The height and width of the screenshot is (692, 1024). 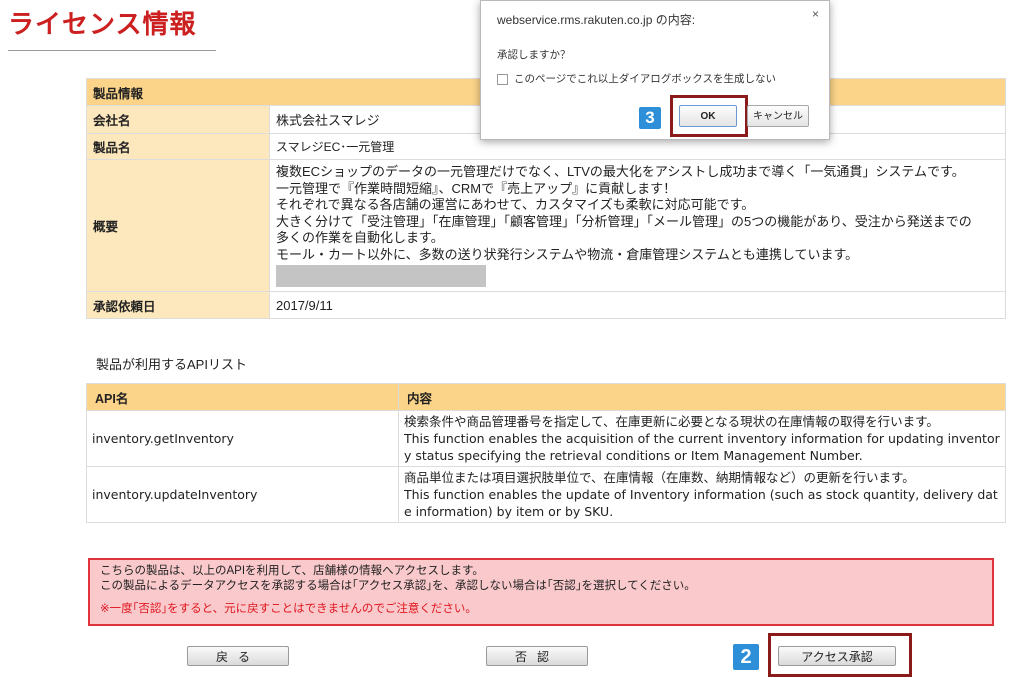 What do you see at coordinates (702, 397) in the screenshot?
I see `api-content-header: 内容` at bounding box center [702, 397].